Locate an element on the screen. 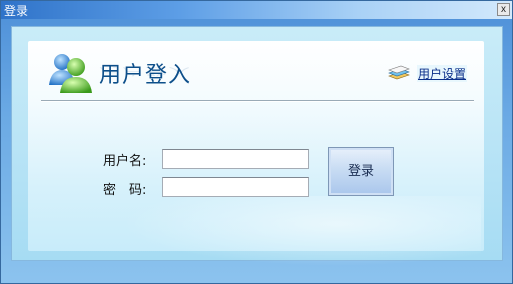 The width and height of the screenshot is (513, 284). close-button: x is located at coordinates (503, 9).